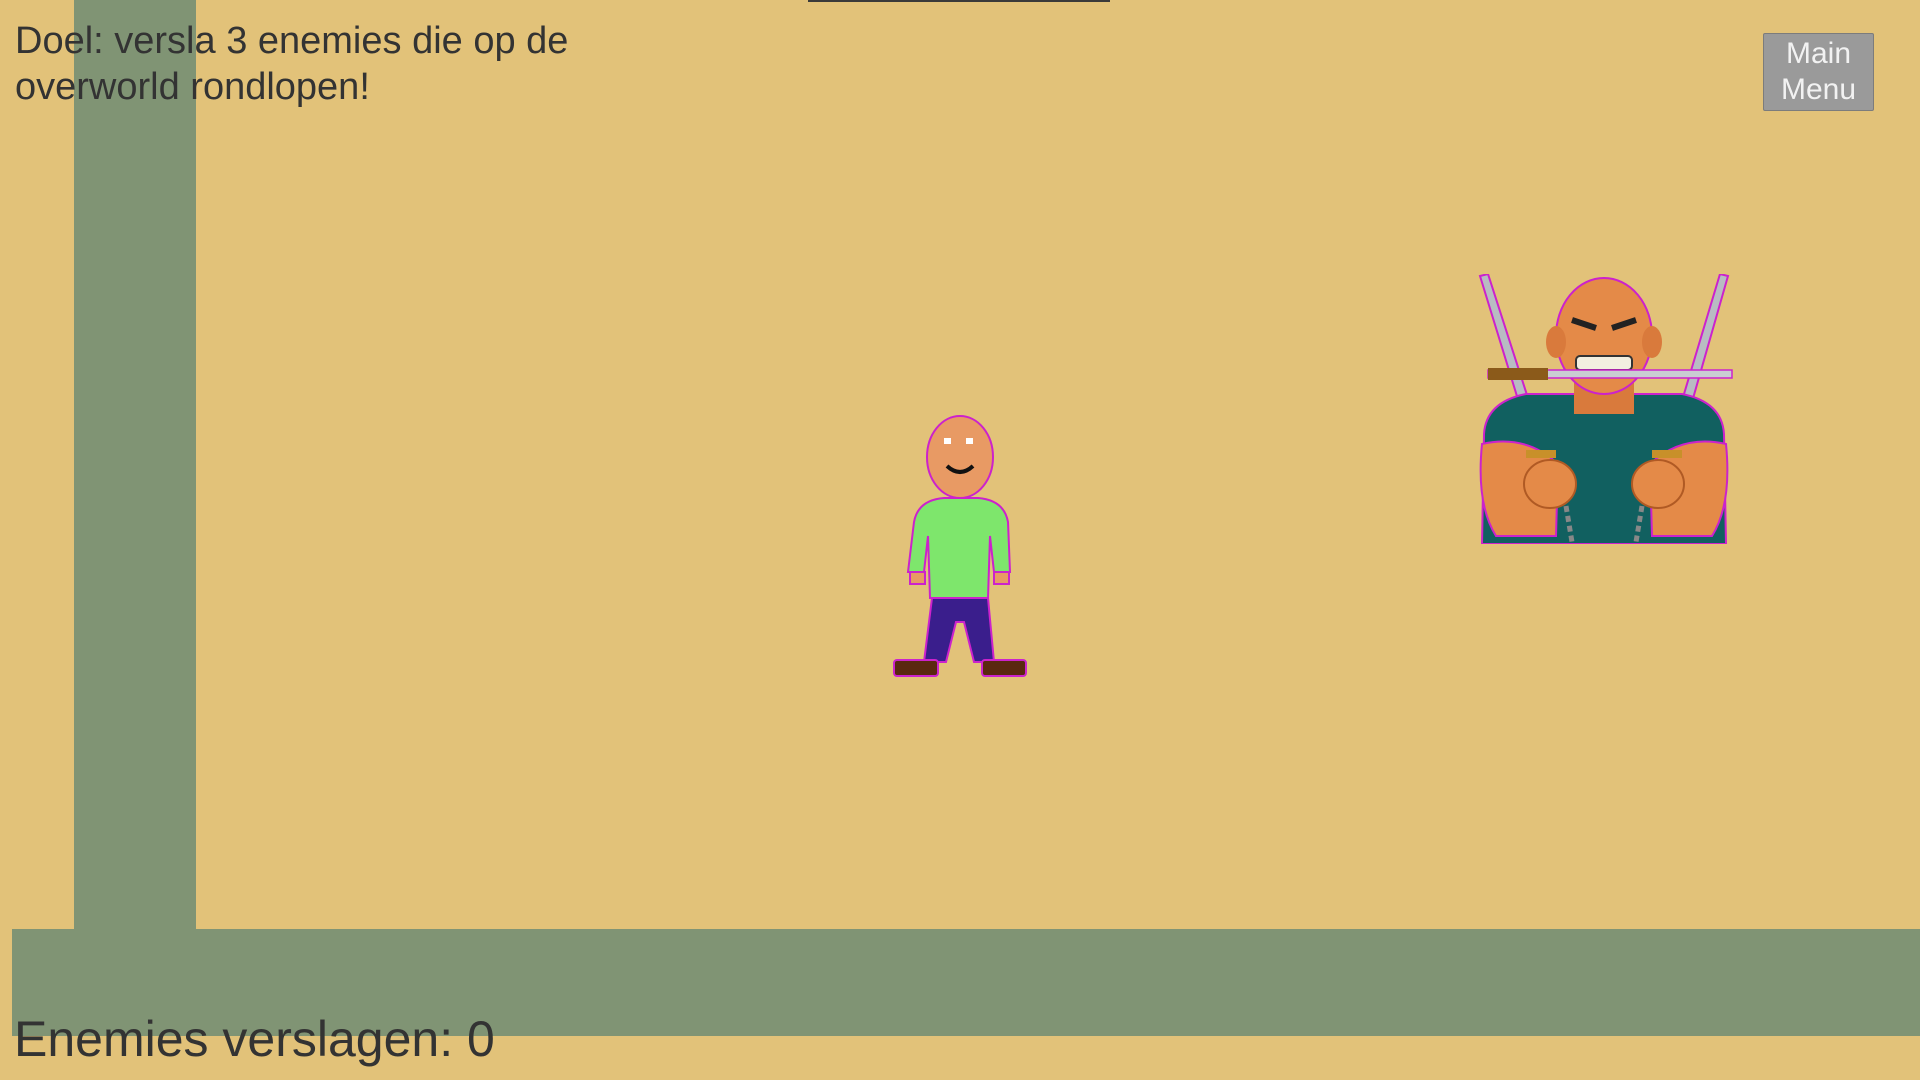 This screenshot has width=1920, height=1080. Describe the element at coordinates (1004, 668) in the screenshot. I see `player-shoe-right` at that location.